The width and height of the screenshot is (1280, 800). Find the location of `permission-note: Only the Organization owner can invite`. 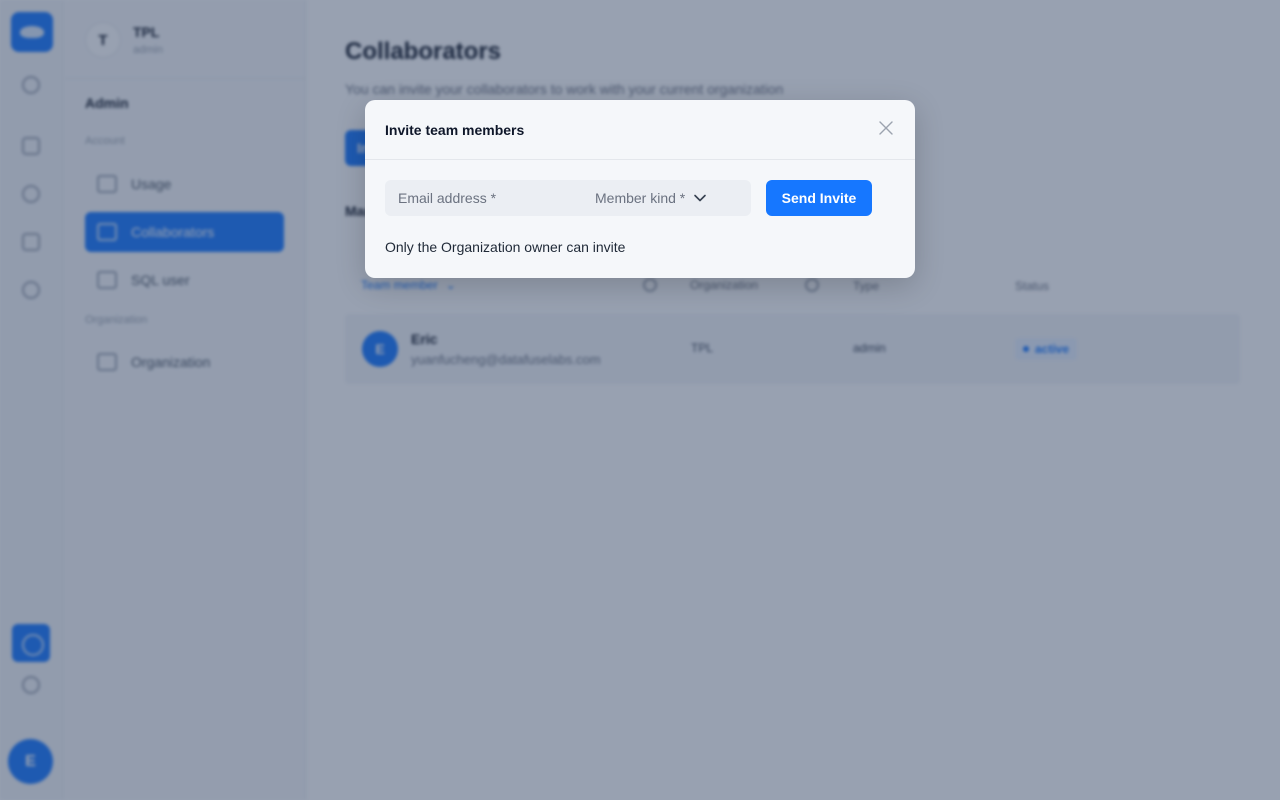

permission-note: Only the Organization owner can invite is located at coordinates (505, 247).